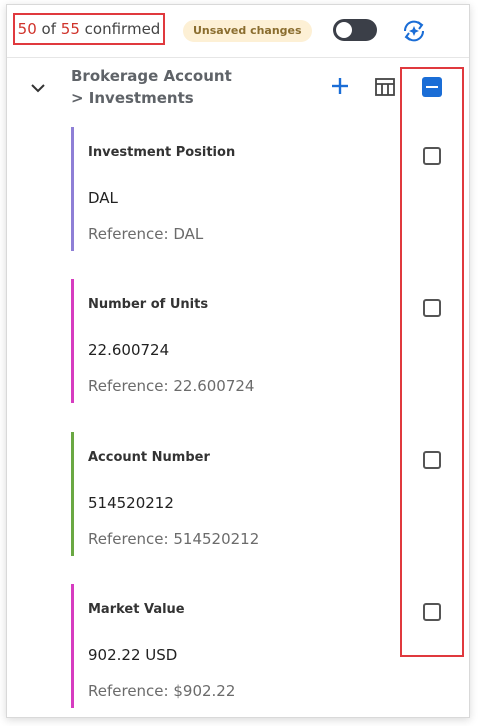 This screenshot has height=726, width=482. What do you see at coordinates (414, 31) in the screenshot?
I see `ai-refresh-icon` at bounding box center [414, 31].